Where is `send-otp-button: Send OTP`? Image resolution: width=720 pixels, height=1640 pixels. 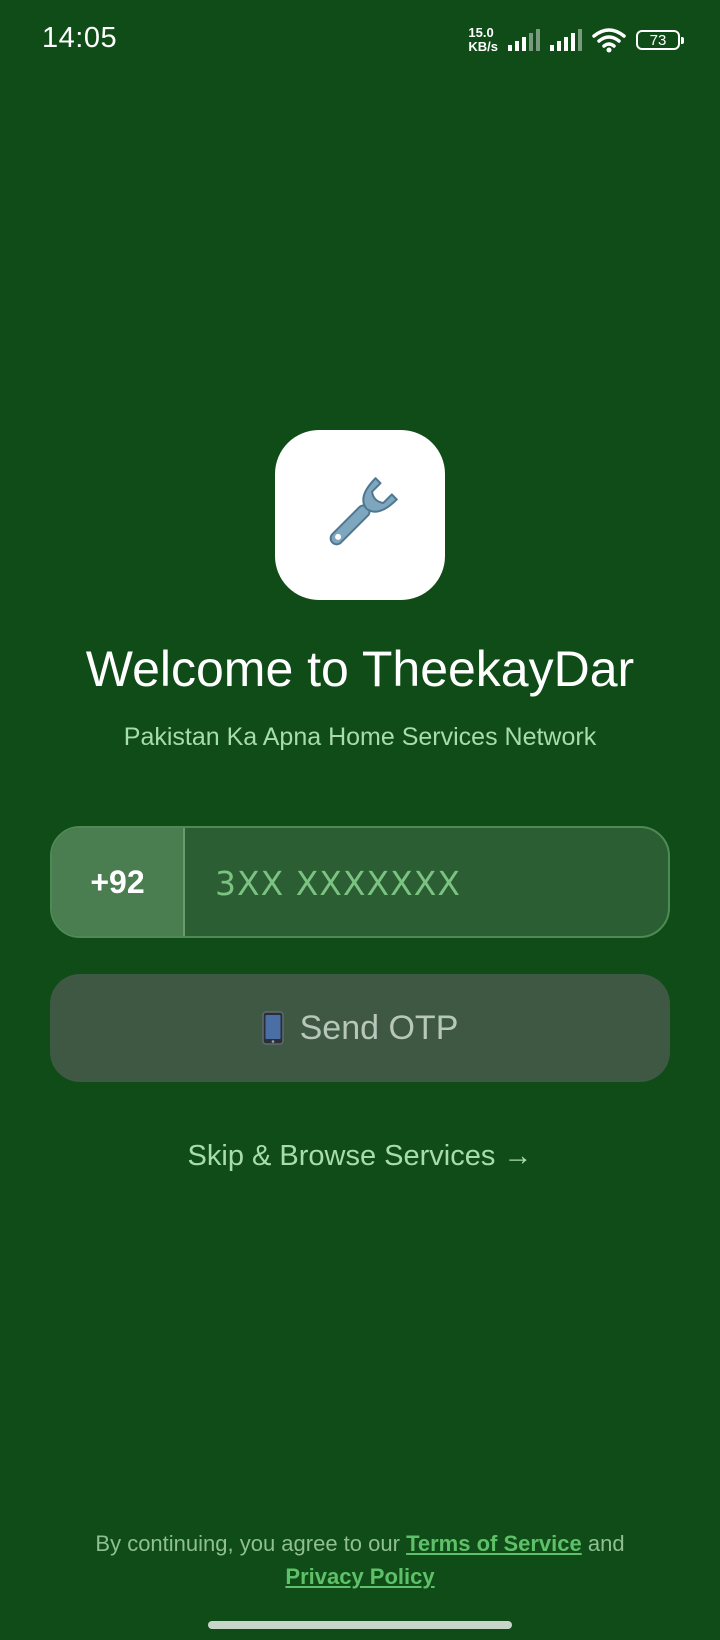 send-otp-button: Send OTP is located at coordinates (360, 1028).